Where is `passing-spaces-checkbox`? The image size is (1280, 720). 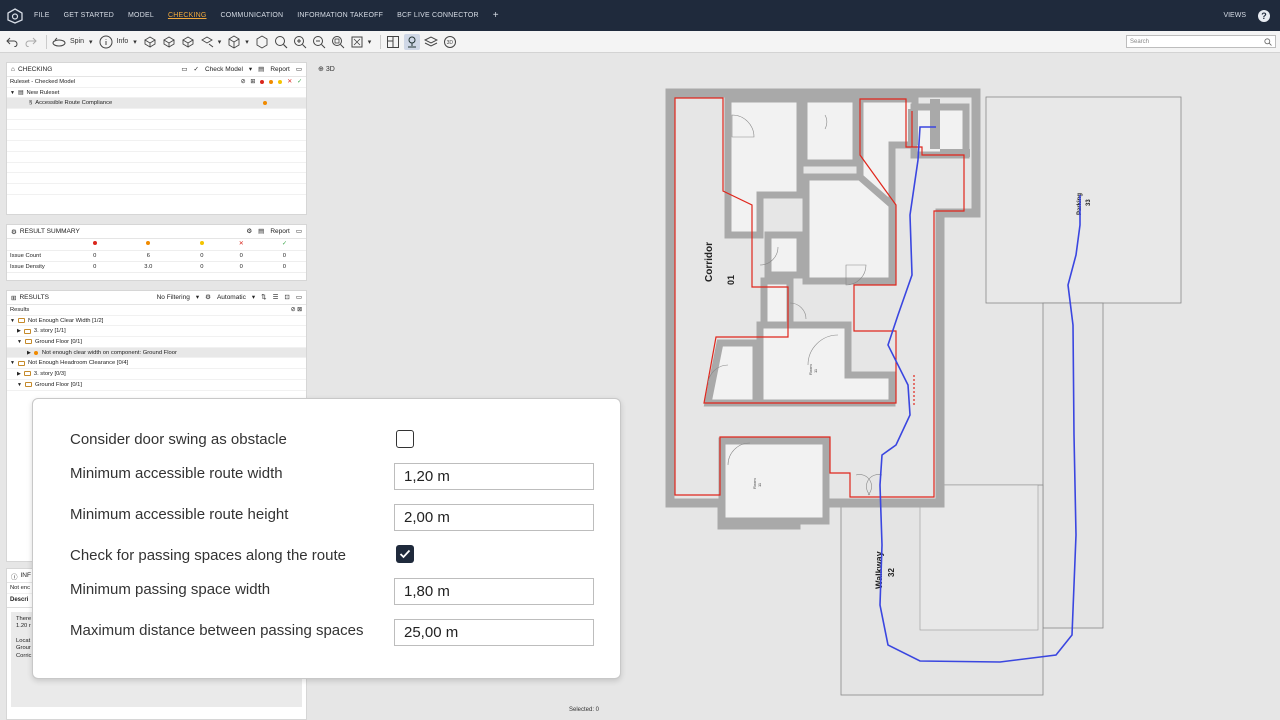 passing-spaces-checkbox is located at coordinates (405, 554).